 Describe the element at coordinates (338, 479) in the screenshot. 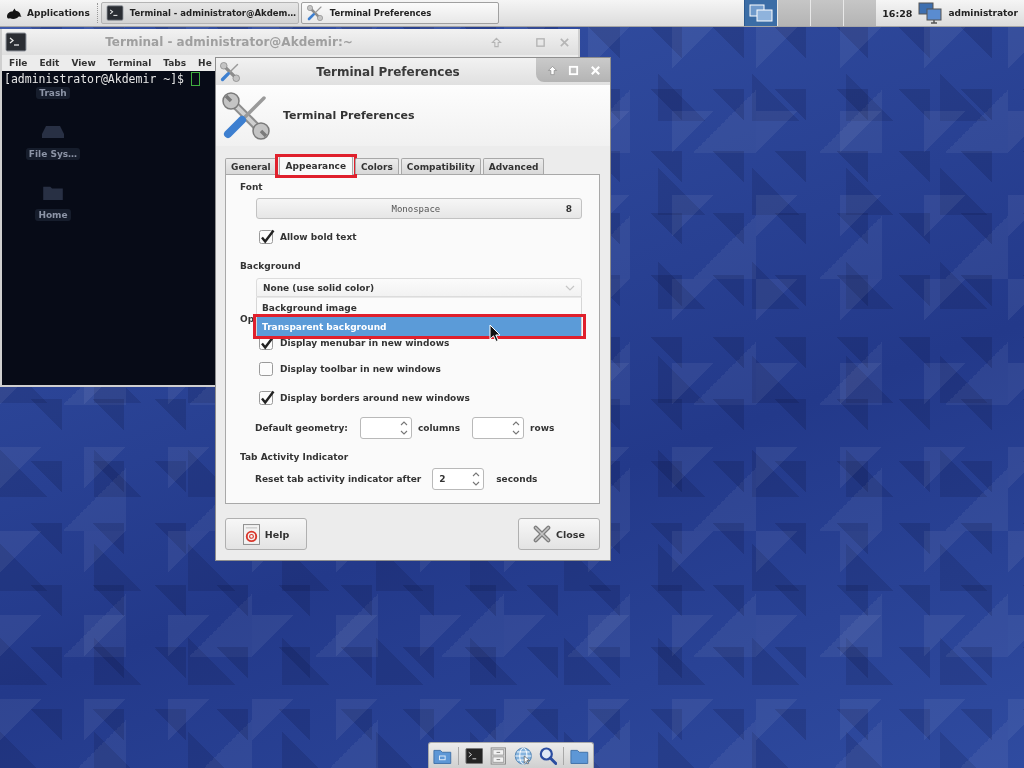

I see `field-label: Reset tab activity indicator after` at that location.